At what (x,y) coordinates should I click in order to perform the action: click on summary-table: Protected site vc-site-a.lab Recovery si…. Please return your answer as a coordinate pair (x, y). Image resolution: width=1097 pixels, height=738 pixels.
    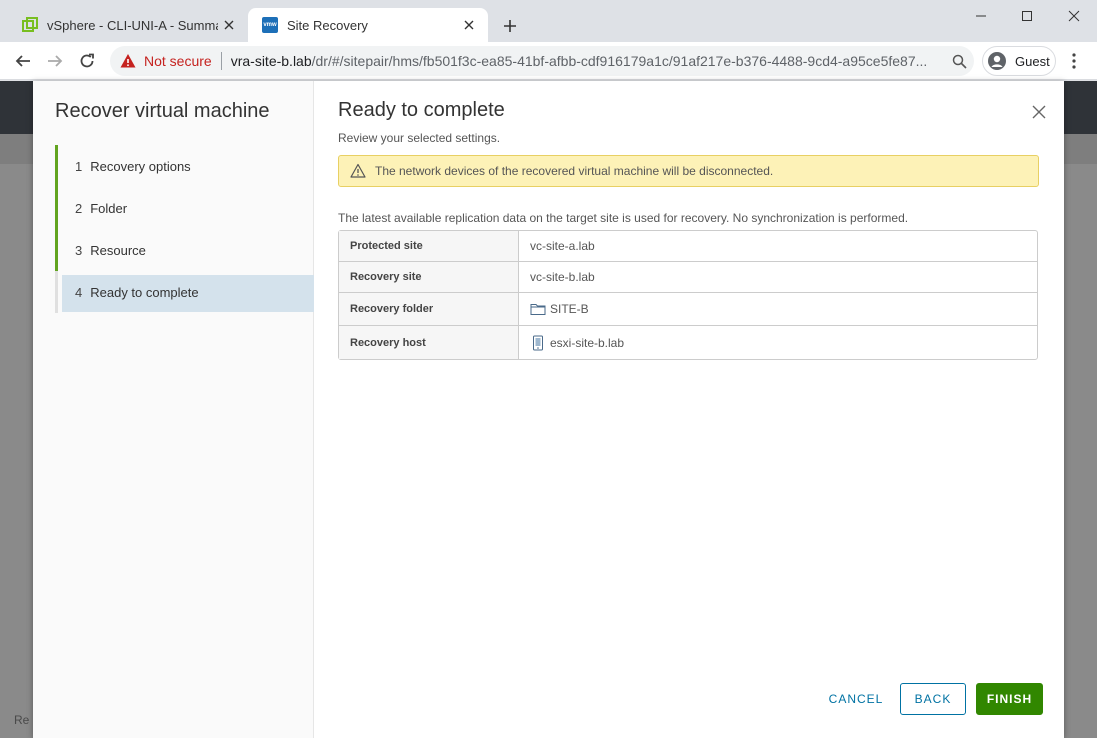
    Looking at the image, I should click on (688, 295).